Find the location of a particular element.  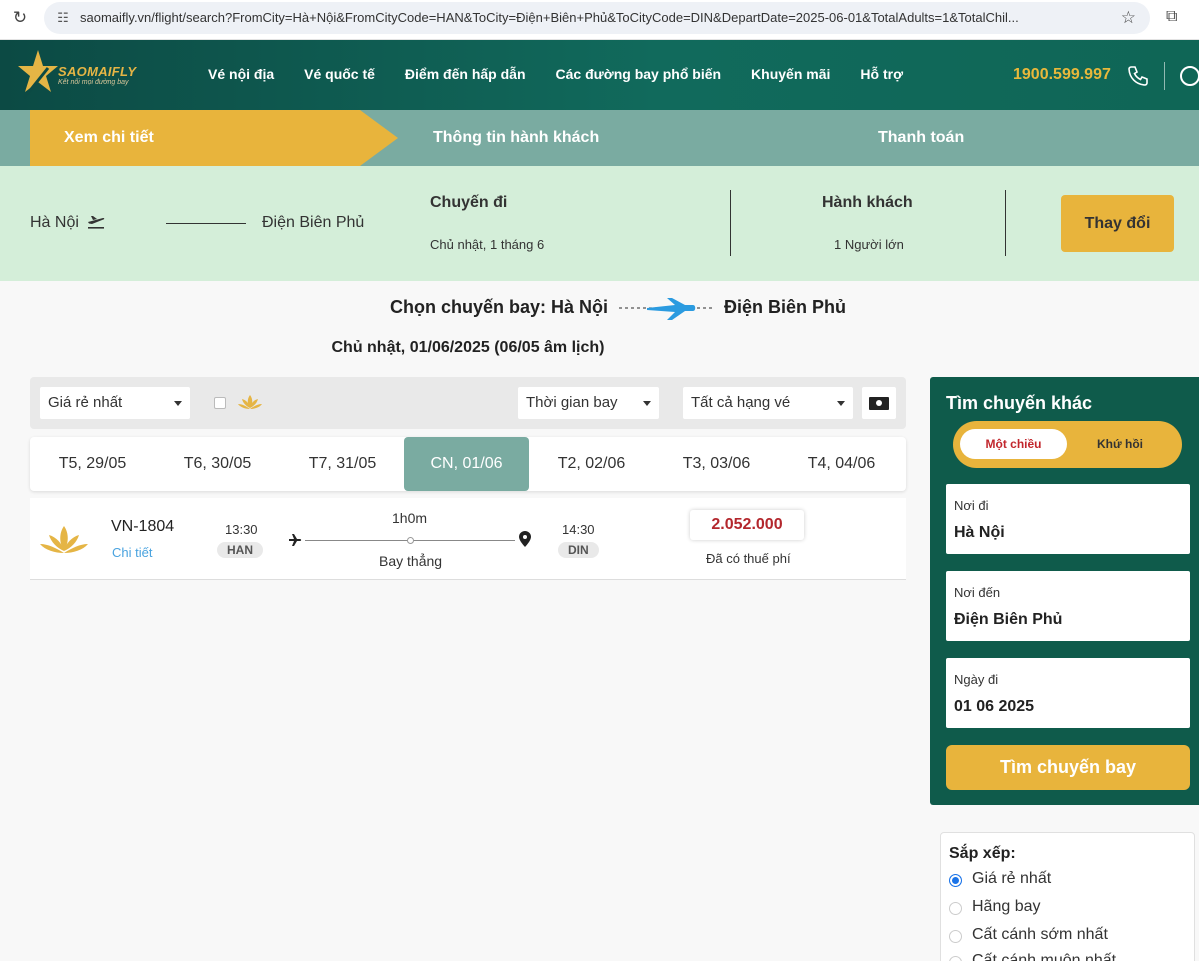

search-flights-button: Tìm chuyến bay is located at coordinates (1068, 767).